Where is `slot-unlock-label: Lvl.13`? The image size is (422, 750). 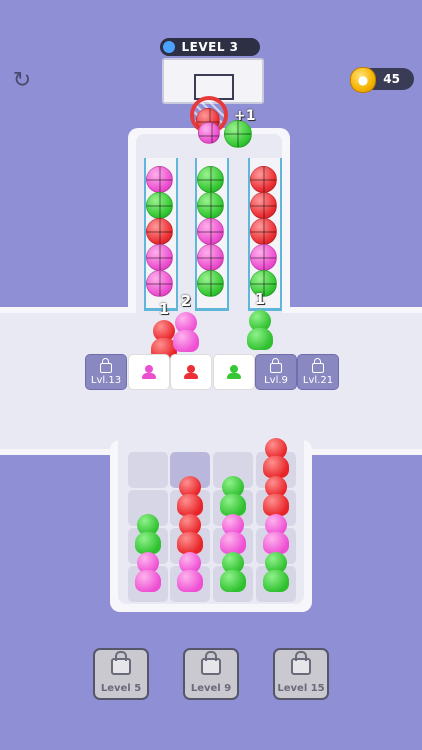 slot-unlock-label: Lvl.13 is located at coordinates (106, 380).